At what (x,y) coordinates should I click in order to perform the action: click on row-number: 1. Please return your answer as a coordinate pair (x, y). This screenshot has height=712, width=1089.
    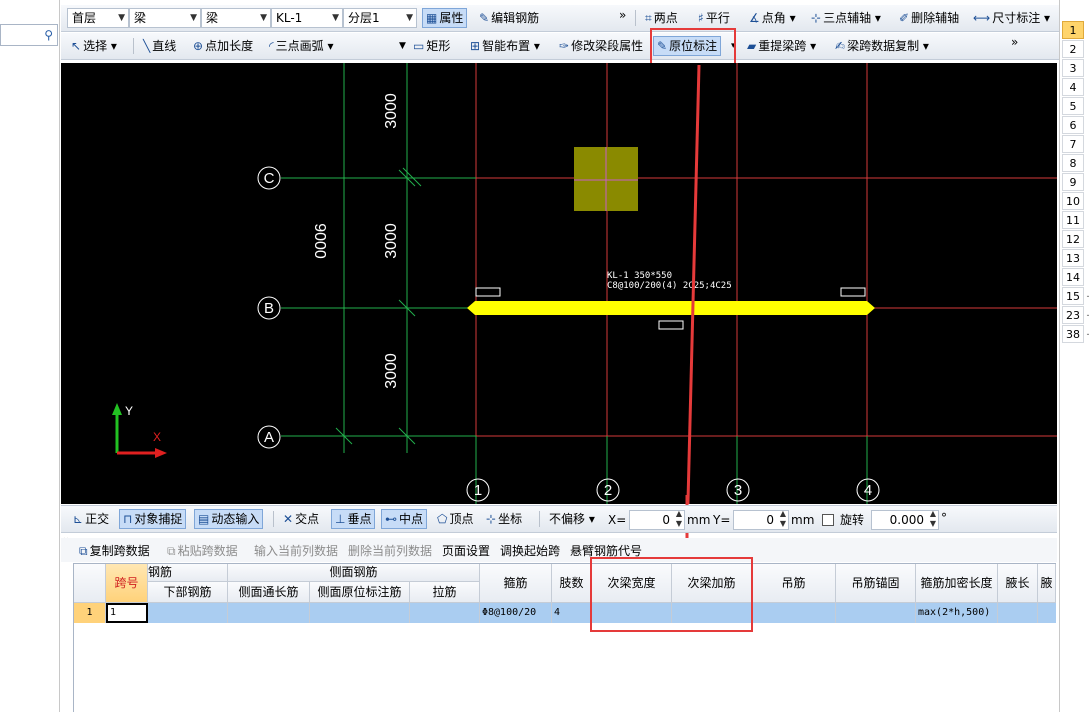
    Looking at the image, I should click on (90, 613).